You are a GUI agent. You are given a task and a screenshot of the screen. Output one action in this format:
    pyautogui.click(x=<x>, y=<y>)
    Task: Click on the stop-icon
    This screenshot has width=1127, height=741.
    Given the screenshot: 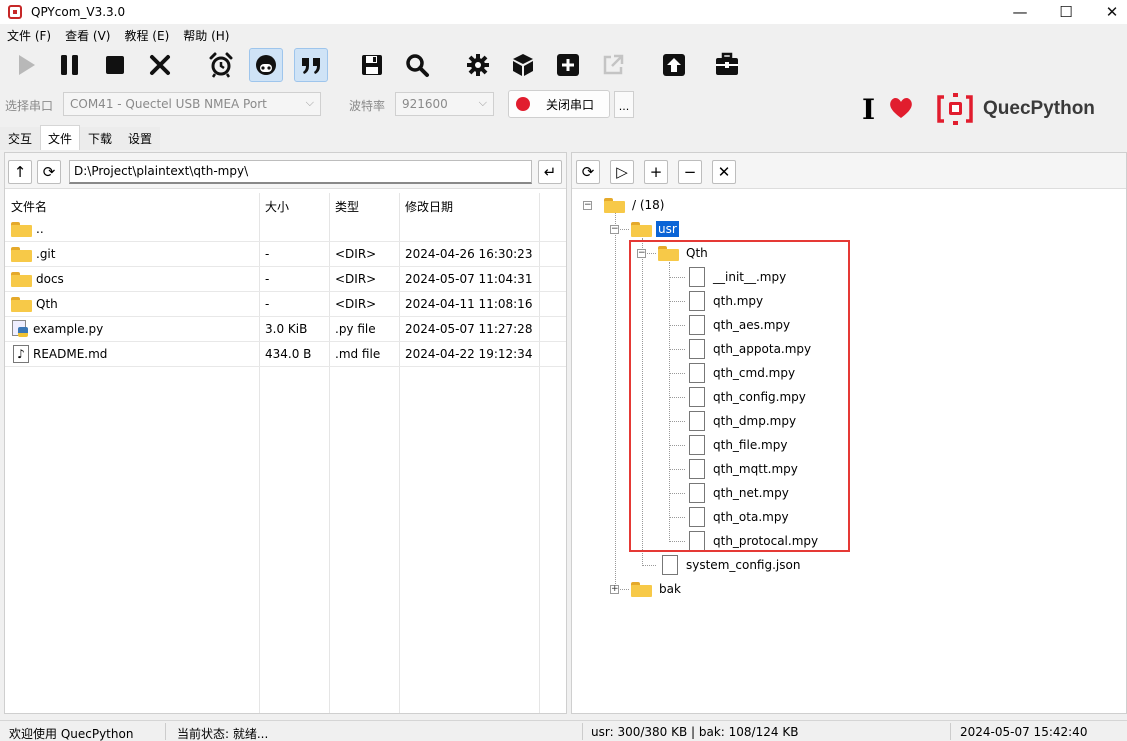 What is the action you would take?
    pyautogui.click(x=115, y=65)
    